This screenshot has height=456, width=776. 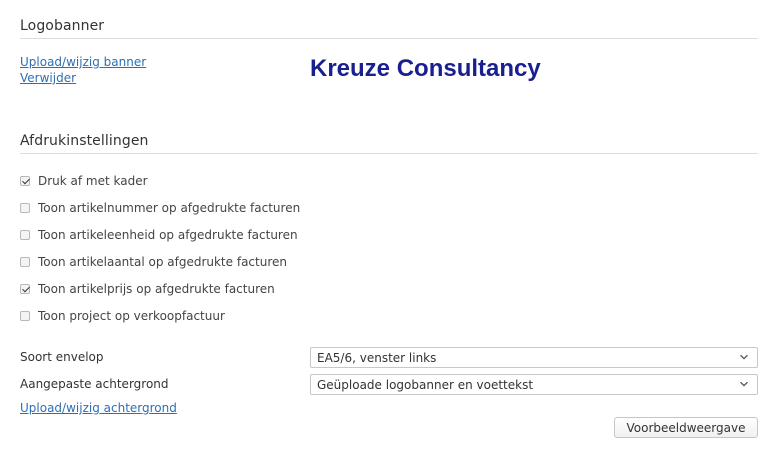 What do you see at coordinates (25, 316) in the screenshot?
I see `show-project-checkbox` at bounding box center [25, 316].